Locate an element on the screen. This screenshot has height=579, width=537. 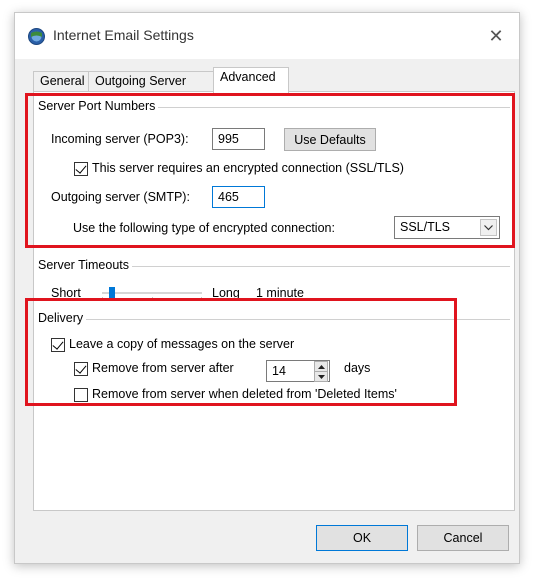
remove-after-checkbox is located at coordinates (81, 369).